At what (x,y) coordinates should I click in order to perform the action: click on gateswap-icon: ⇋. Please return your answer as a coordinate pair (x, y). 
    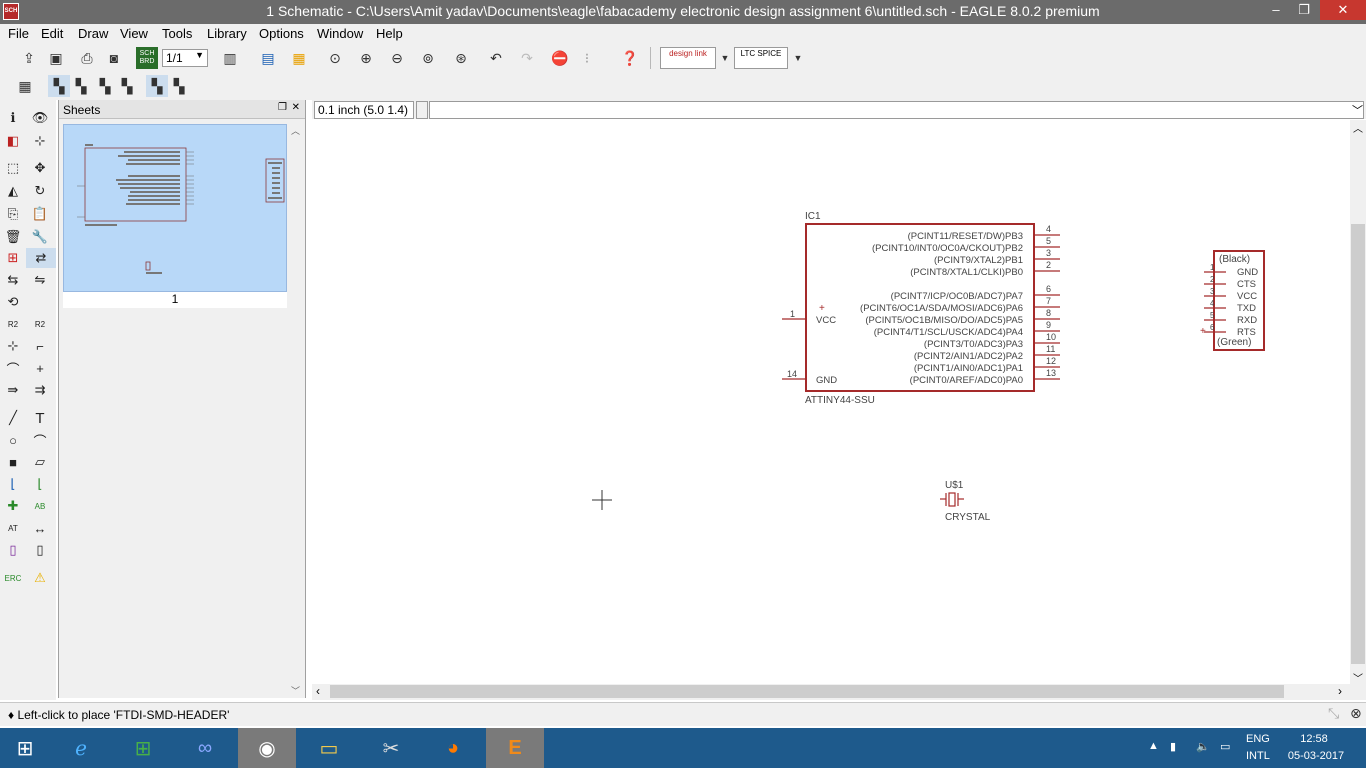
    Looking at the image, I should click on (40, 280).